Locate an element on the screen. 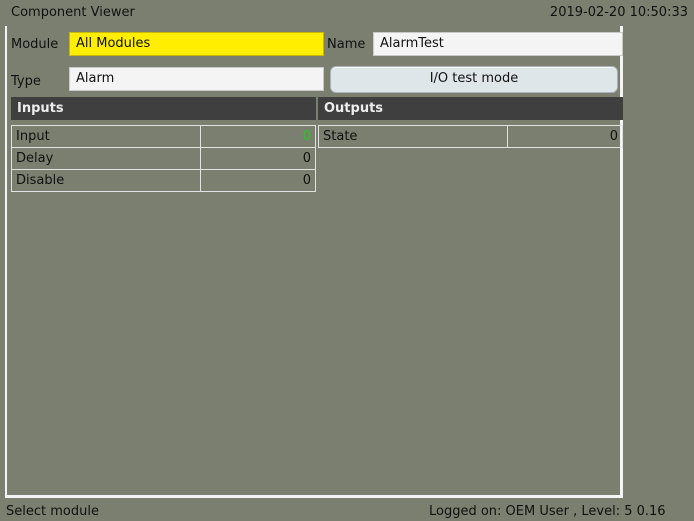 The height and width of the screenshot is (521, 694). type-field: Alarm is located at coordinates (196, 79).